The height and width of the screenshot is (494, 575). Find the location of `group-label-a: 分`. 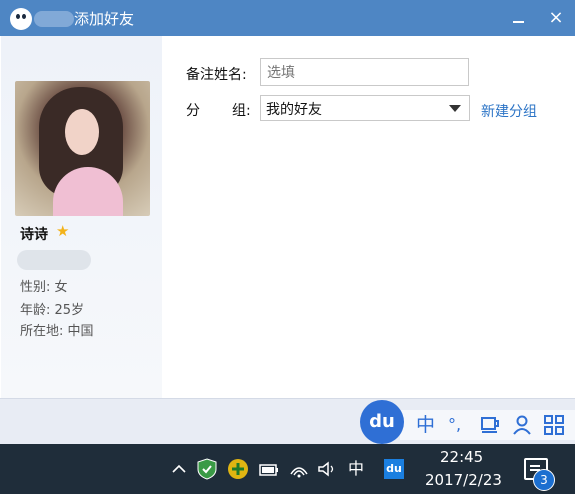

group-label-a: 分 is located at coordinates (193, 111).